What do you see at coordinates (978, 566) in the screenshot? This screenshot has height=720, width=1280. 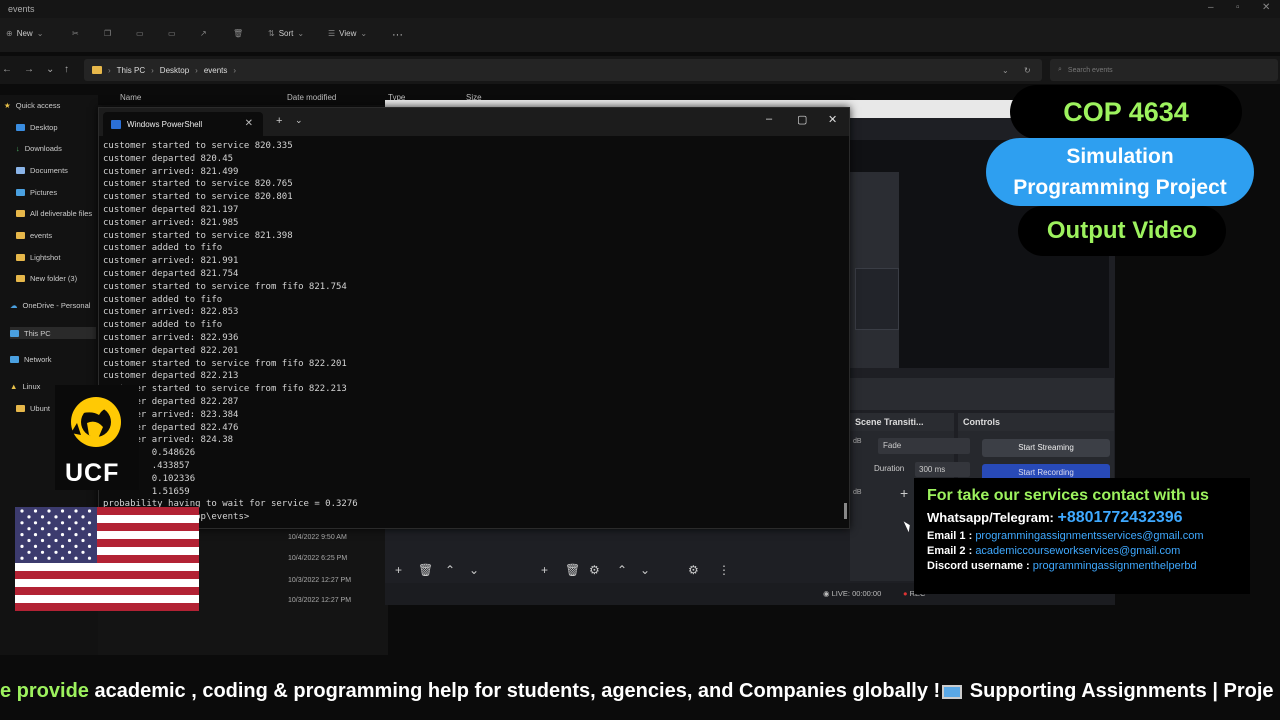 I see `discord-label: Discord username :` at bounding box center [978, 566].